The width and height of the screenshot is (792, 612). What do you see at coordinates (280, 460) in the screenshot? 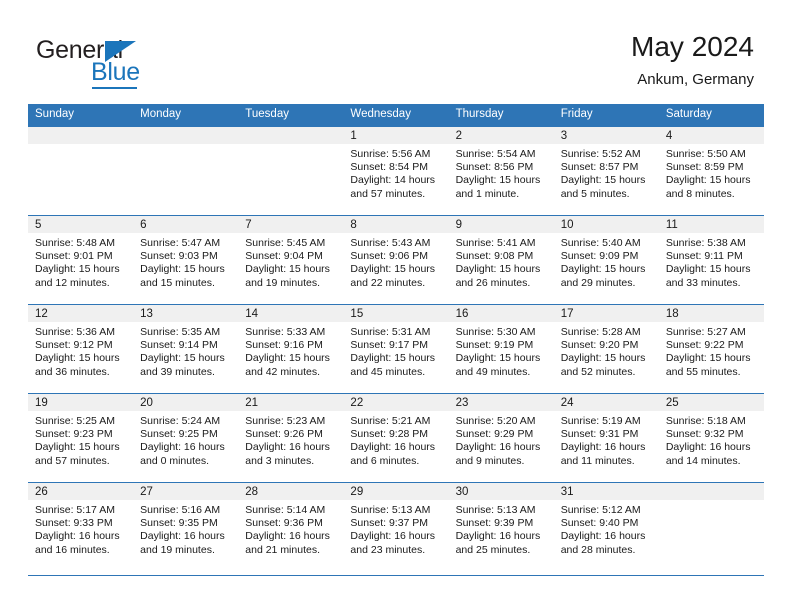
I see `daylight-text-line2: and 3 minutes.` at bounding box center [280, 460].